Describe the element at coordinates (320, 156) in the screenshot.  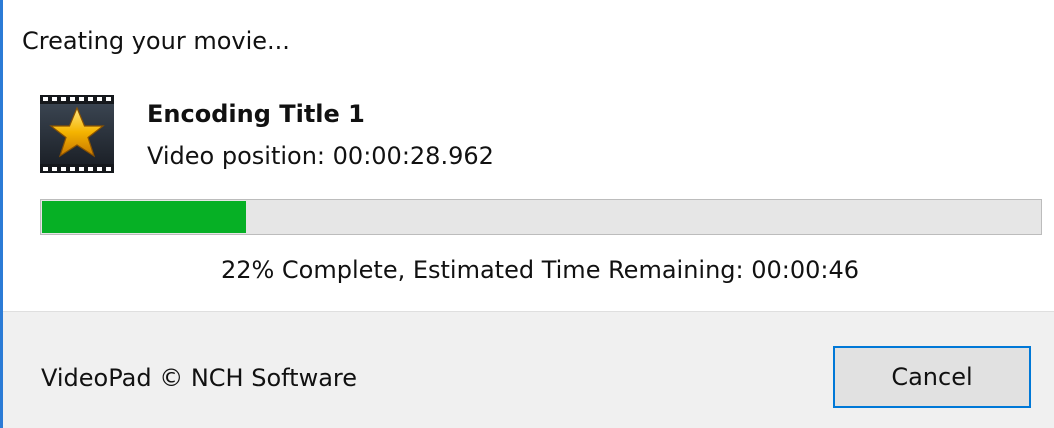
I see `video-position-text: Video position: 00:00:28.962` at that location.